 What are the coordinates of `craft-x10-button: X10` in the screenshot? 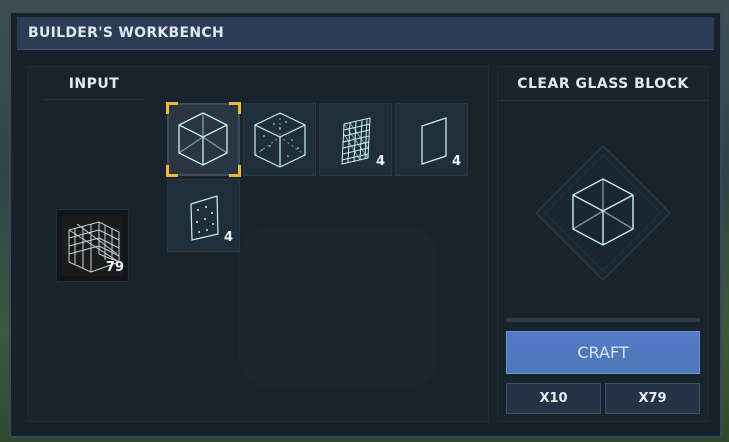 It's located at (553, 398).